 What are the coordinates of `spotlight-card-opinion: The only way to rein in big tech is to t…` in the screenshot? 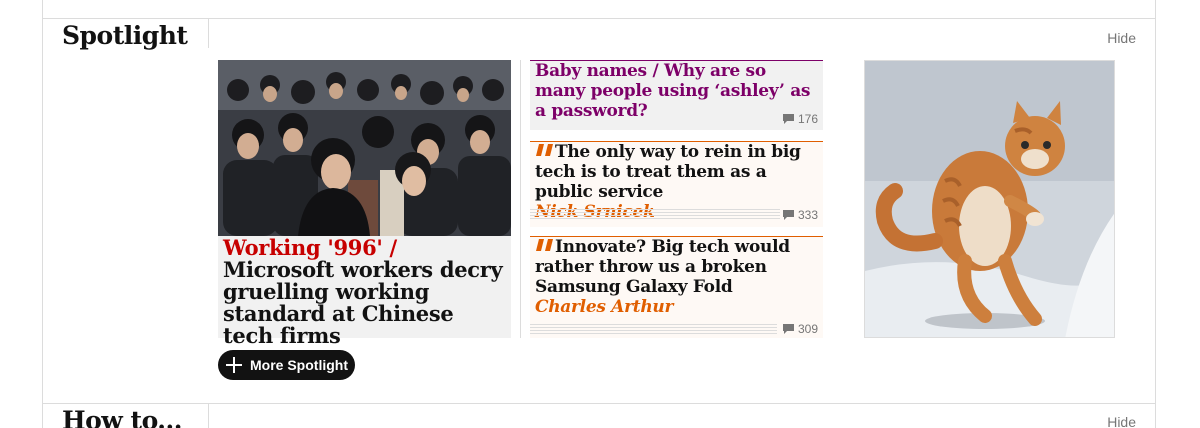 It's located at (676, 184).